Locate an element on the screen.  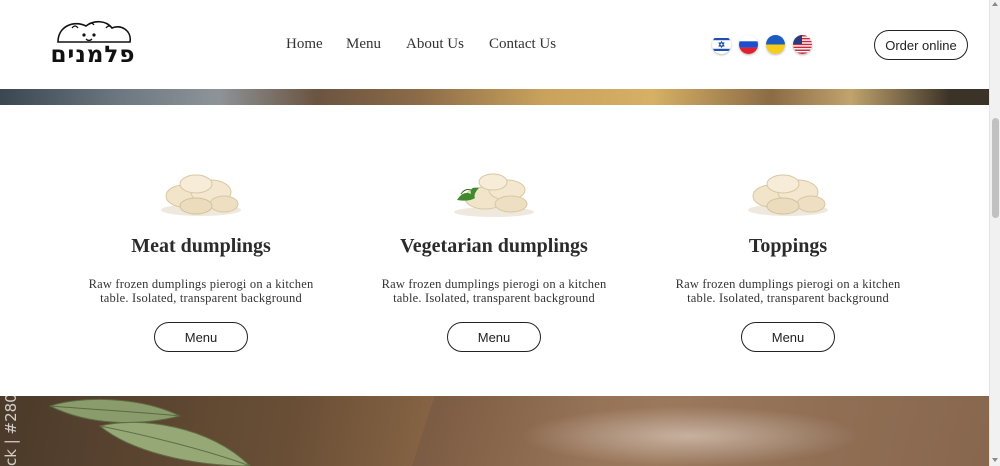
bay-leaves-image is located at coordinates (149, 432).